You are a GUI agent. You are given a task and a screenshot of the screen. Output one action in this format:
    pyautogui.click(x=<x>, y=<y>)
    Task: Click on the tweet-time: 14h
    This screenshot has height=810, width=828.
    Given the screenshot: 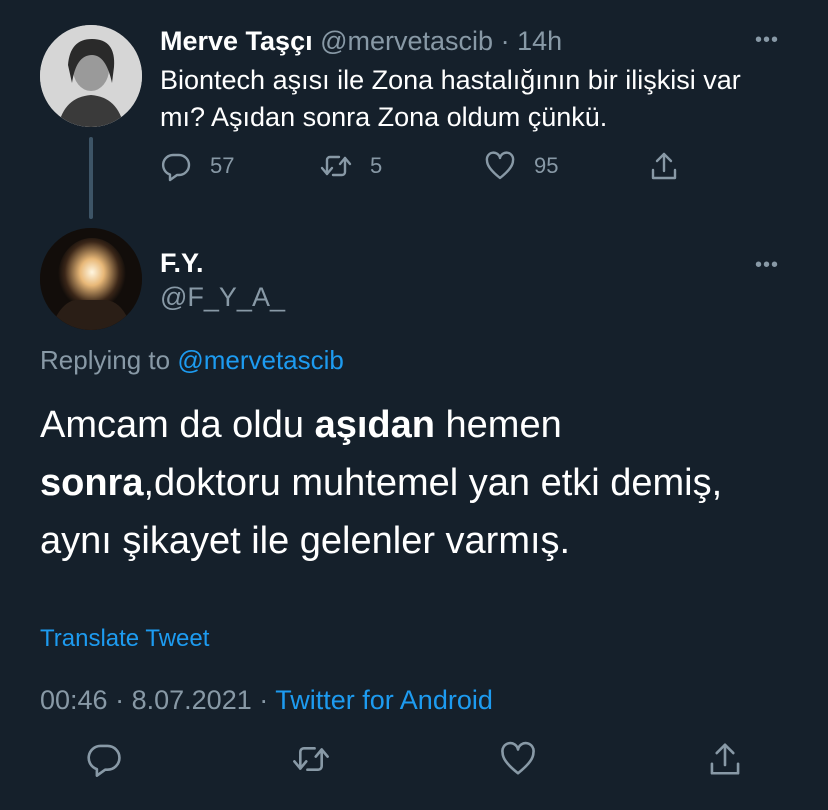 What is the action you would take?
    pyautogui.click(x=539, y=41)
    